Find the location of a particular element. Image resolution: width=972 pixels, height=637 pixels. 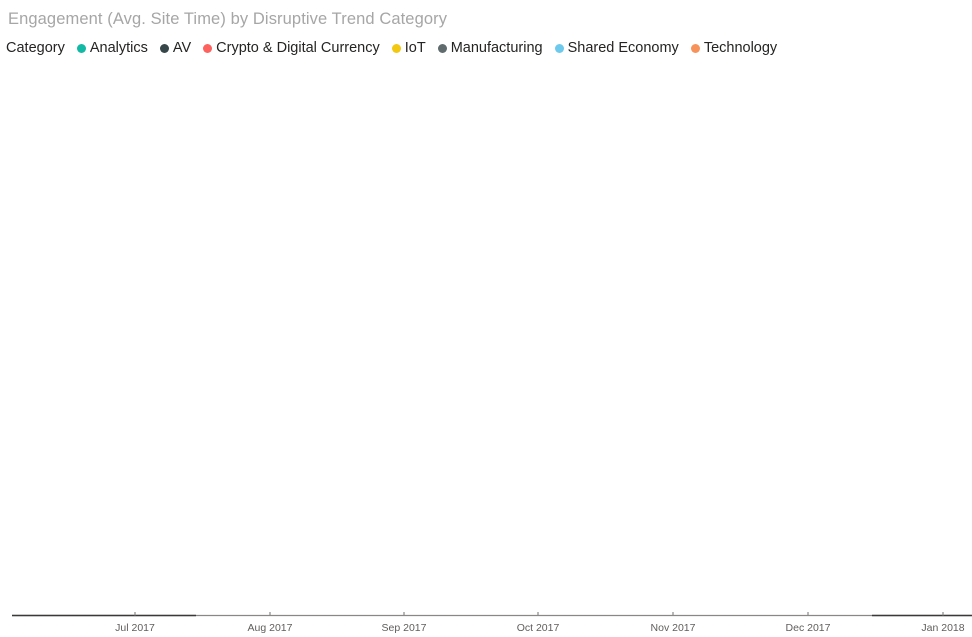

legend-item-label: Crypto & Digital Currency is located at coordinates (298, 48).